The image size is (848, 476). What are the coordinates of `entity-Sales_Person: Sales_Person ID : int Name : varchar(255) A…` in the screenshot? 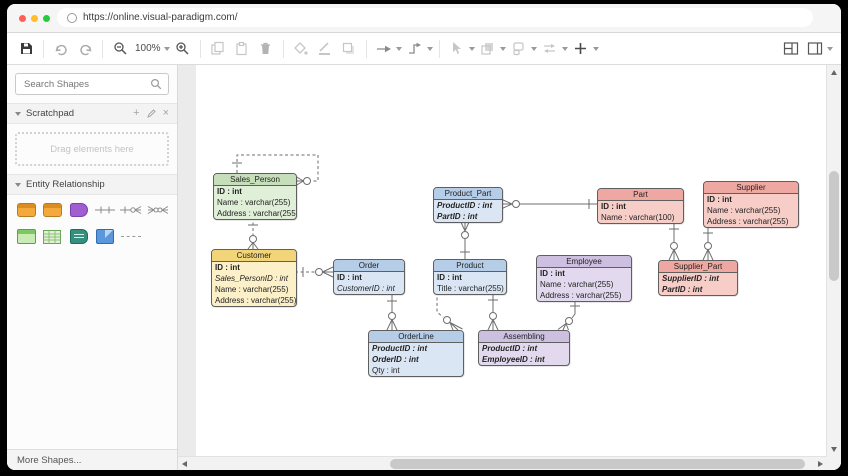 It's located at (255, 196).